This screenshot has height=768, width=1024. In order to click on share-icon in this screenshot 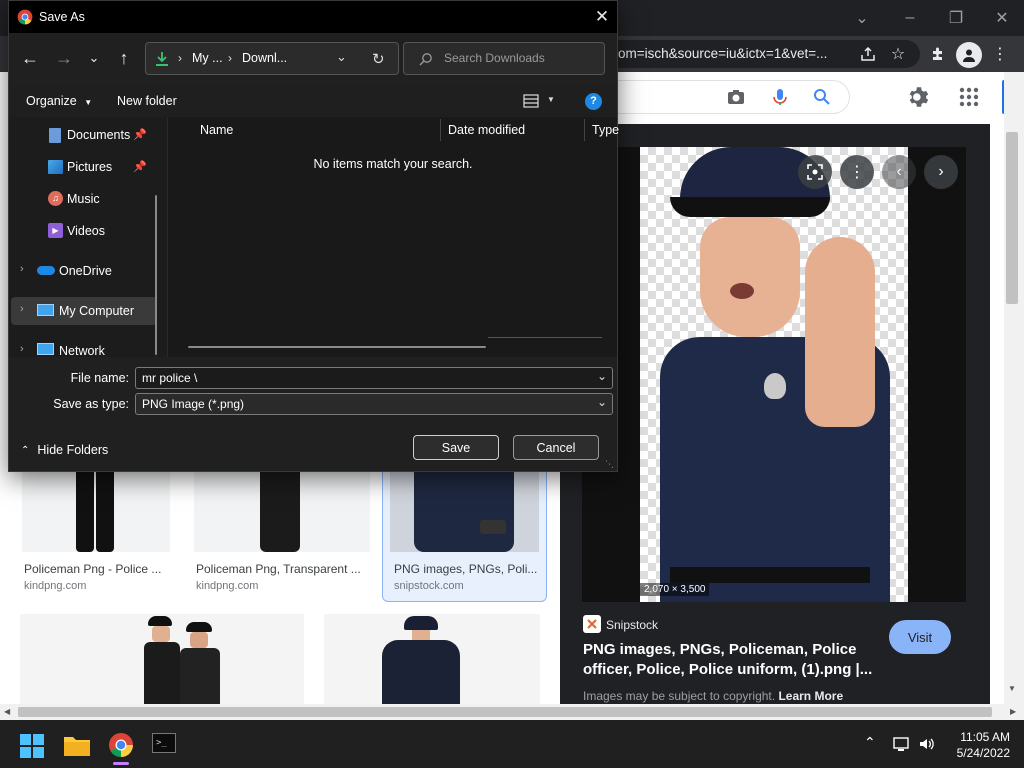, I will do `click(868, 54)`.